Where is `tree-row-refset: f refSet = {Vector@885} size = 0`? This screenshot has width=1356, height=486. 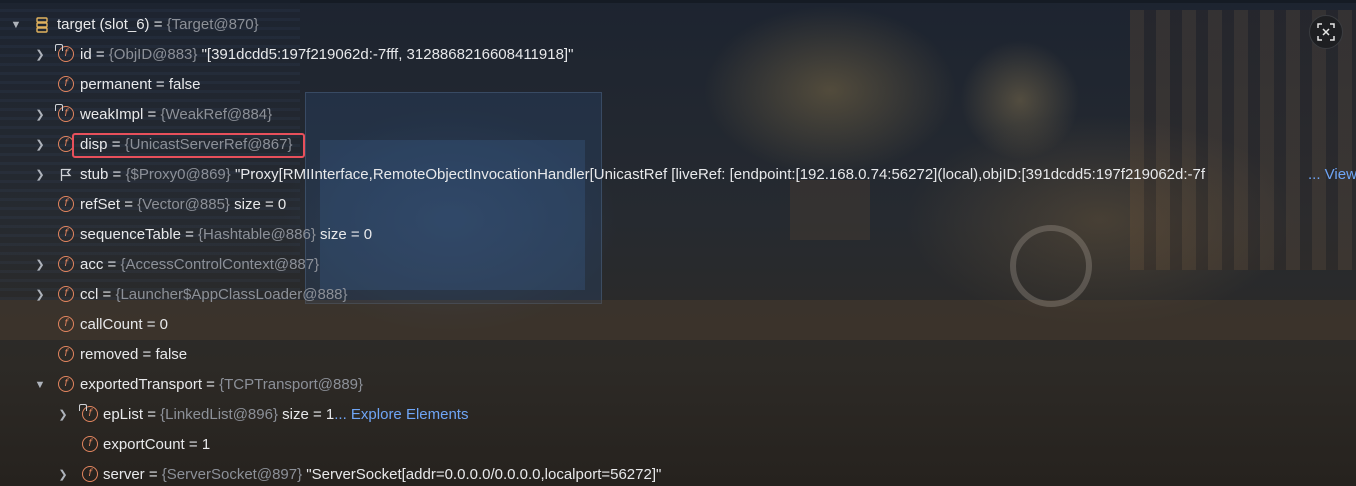 tree-row-refset: f refSet = {Vector@885} size = 0 is located at coordinates (678, 205).